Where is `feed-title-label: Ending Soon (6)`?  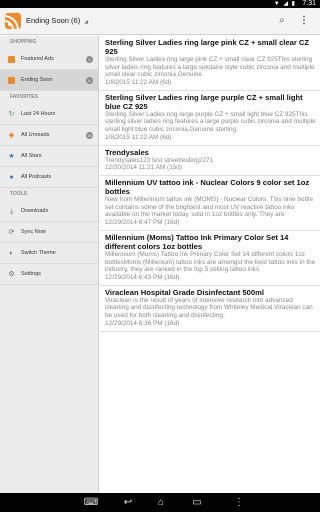
feed-title-label: Ending Soon (6) is located at coordinates (53, 20).